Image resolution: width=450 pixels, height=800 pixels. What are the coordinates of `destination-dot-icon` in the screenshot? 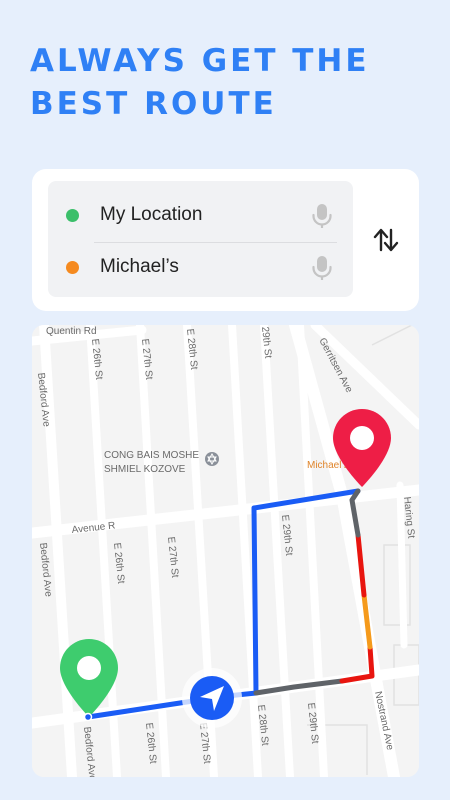 It's located at (72, 267).